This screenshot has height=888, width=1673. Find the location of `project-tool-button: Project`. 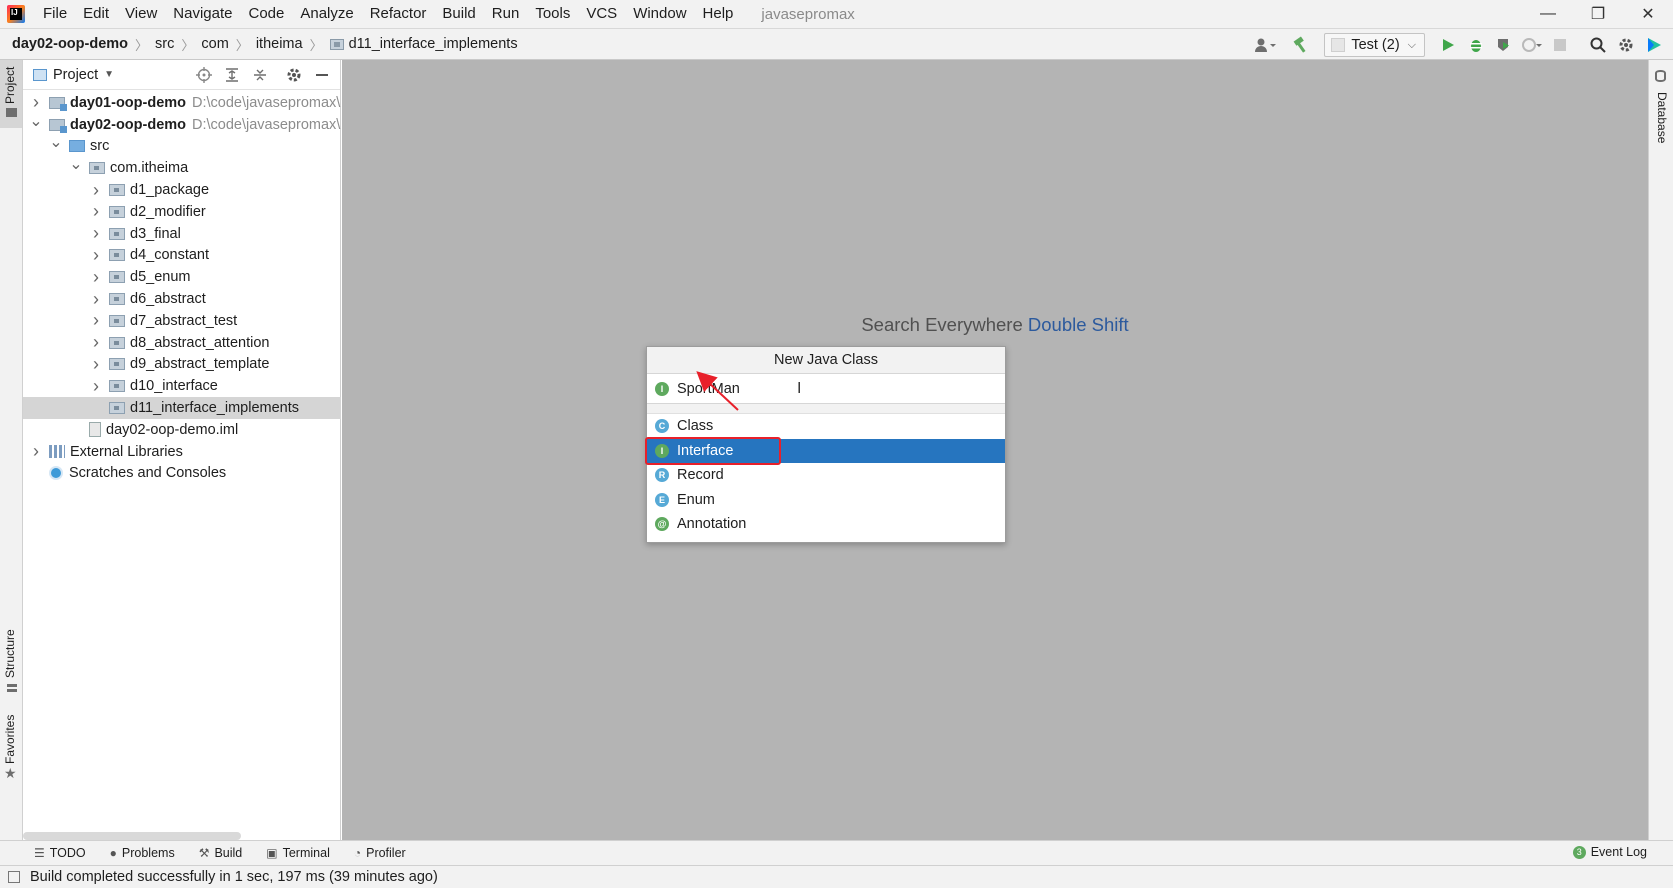

project-tool-button: Project is located at coordinates (11, 94).